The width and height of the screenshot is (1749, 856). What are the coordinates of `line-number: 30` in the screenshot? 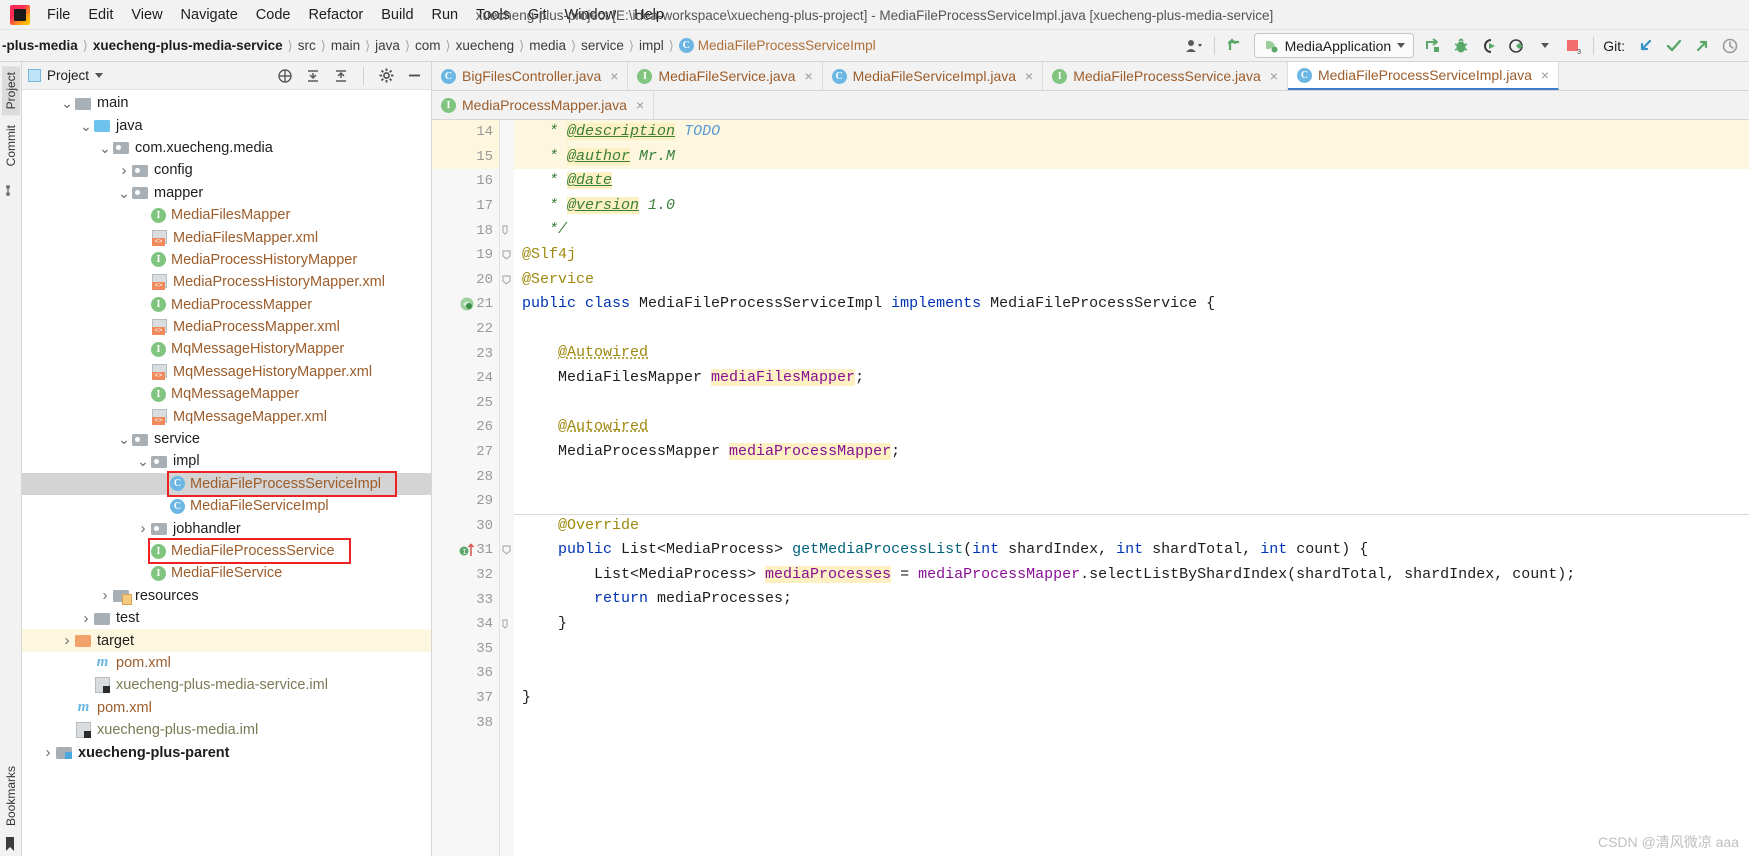 It's located at (465, 526).